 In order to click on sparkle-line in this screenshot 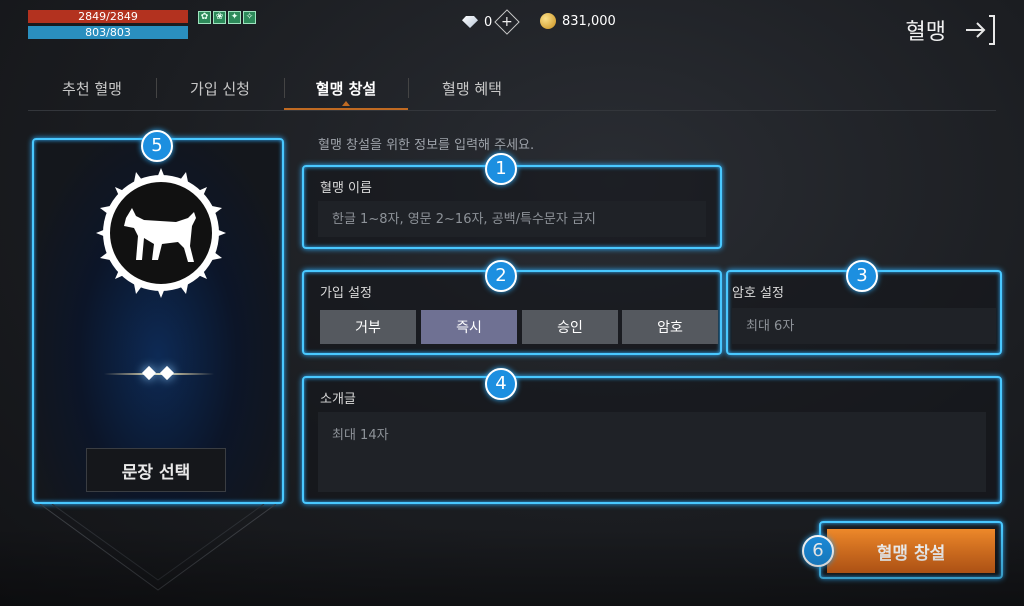, I will do `click(159, 374)`.